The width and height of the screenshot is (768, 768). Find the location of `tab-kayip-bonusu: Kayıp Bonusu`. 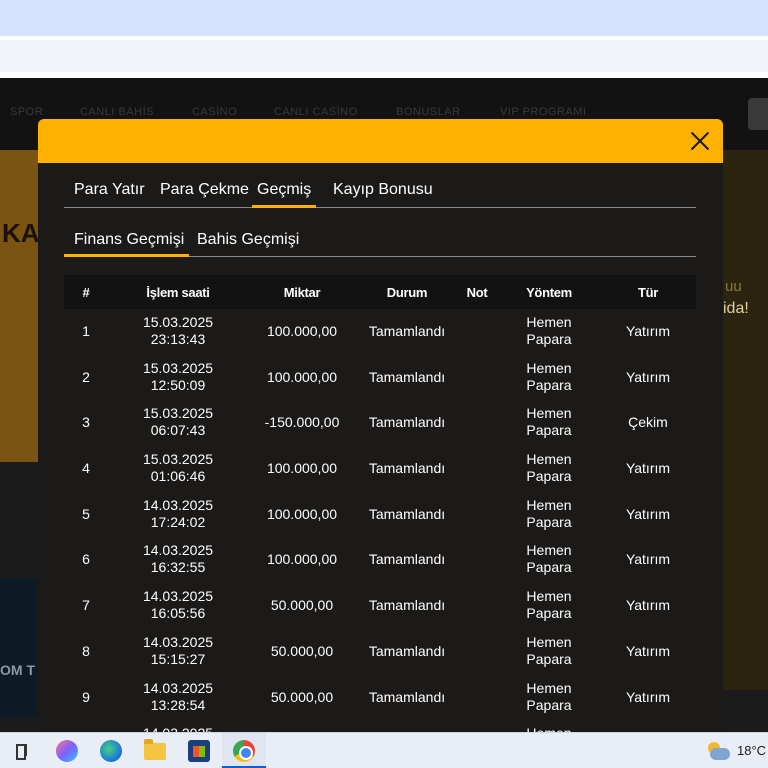

tab-kayip-bonusu: Kayıp Bonusu is located at coordinates (383, 194).